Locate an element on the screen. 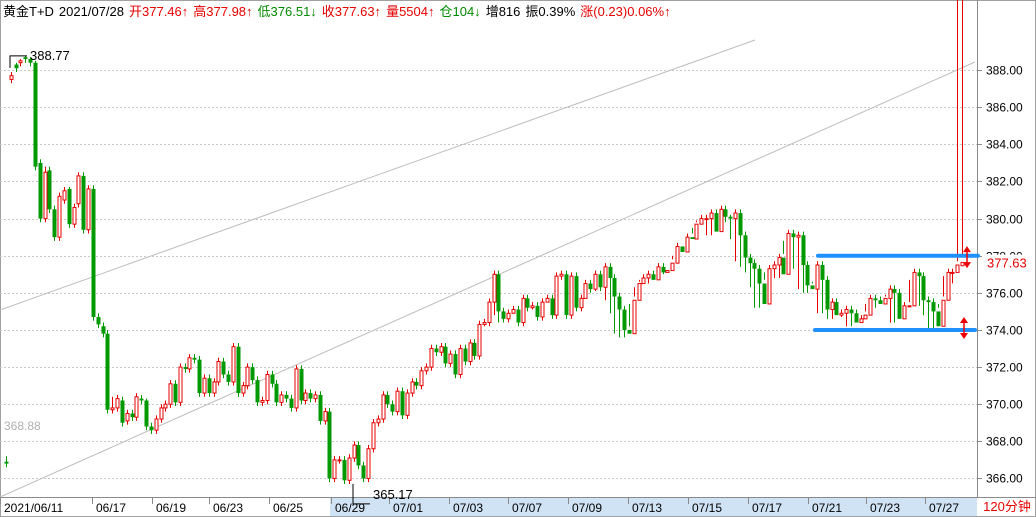 The height and width of the screenshot is (517, 1036). reference-price-label: 368.88 is located at coordinates (22, 426).